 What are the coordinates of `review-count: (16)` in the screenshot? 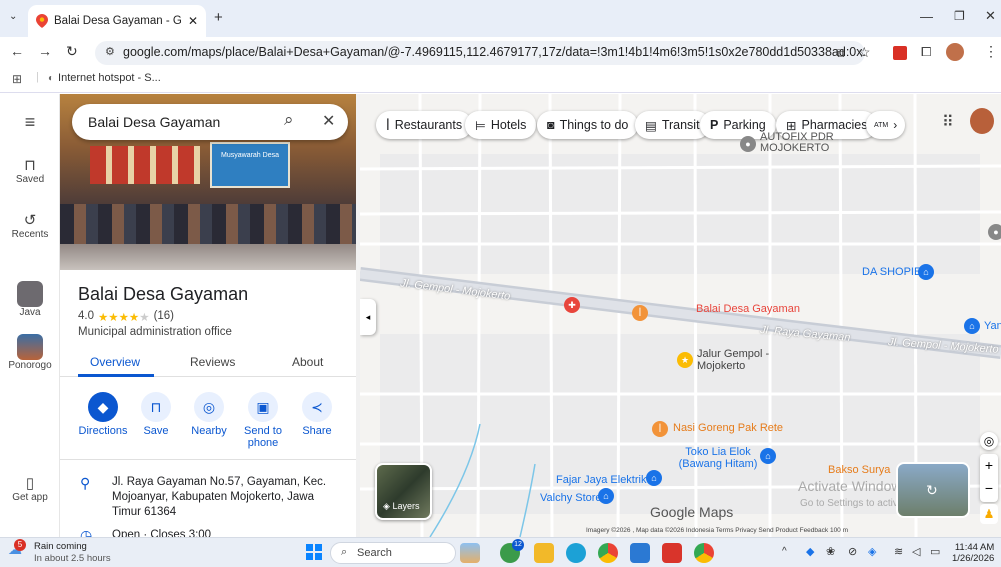 It's located at (164, 317).